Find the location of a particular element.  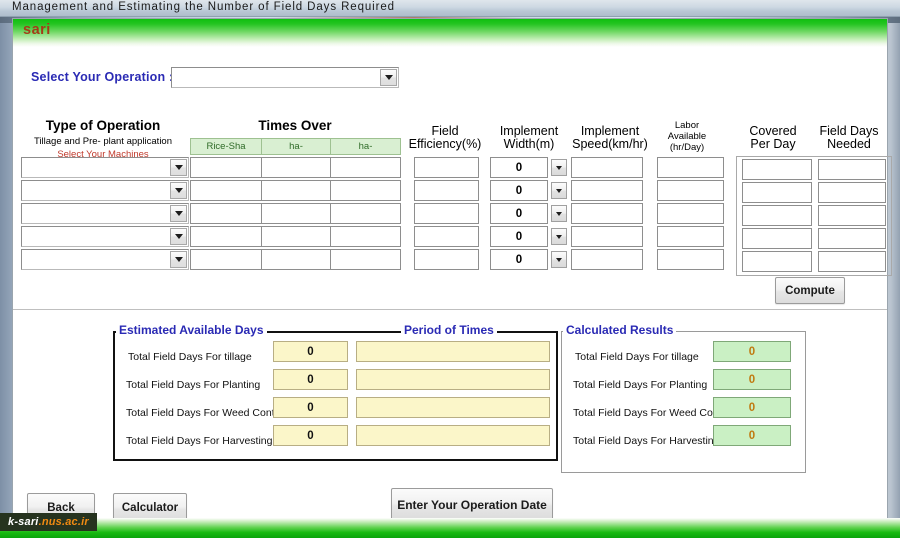

select-operation-dropdown is located at coordinates (285, 77).